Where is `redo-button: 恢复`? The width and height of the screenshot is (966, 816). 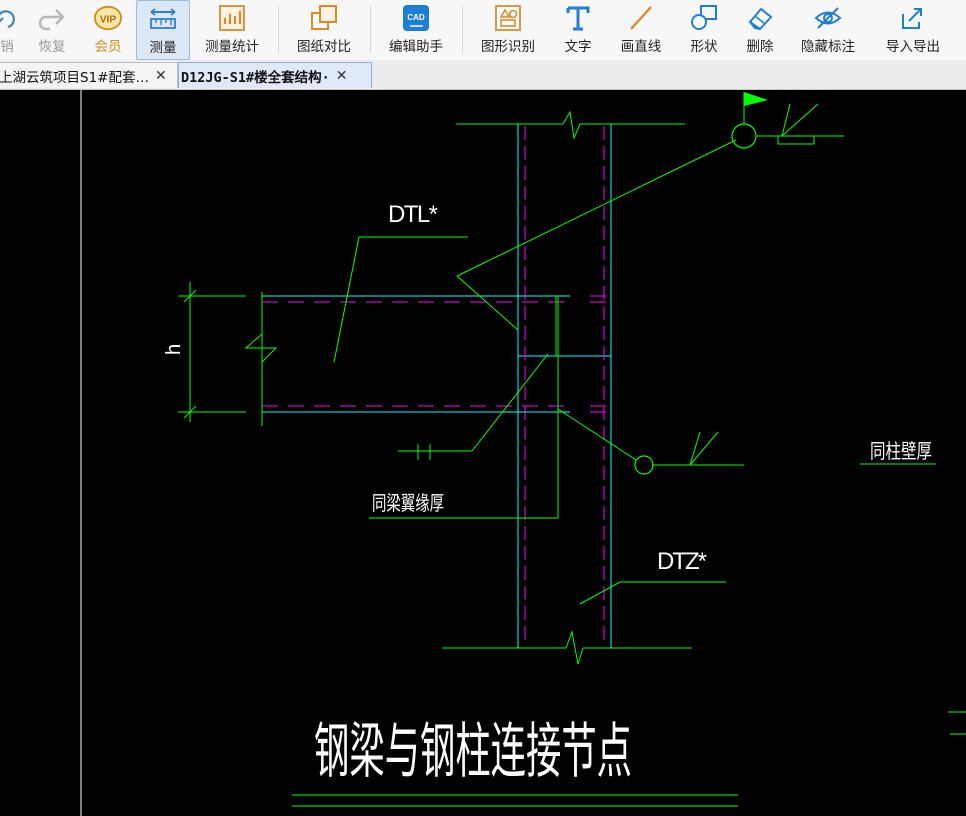 redo-button: 恢复 is located at coordinates (52, 30).